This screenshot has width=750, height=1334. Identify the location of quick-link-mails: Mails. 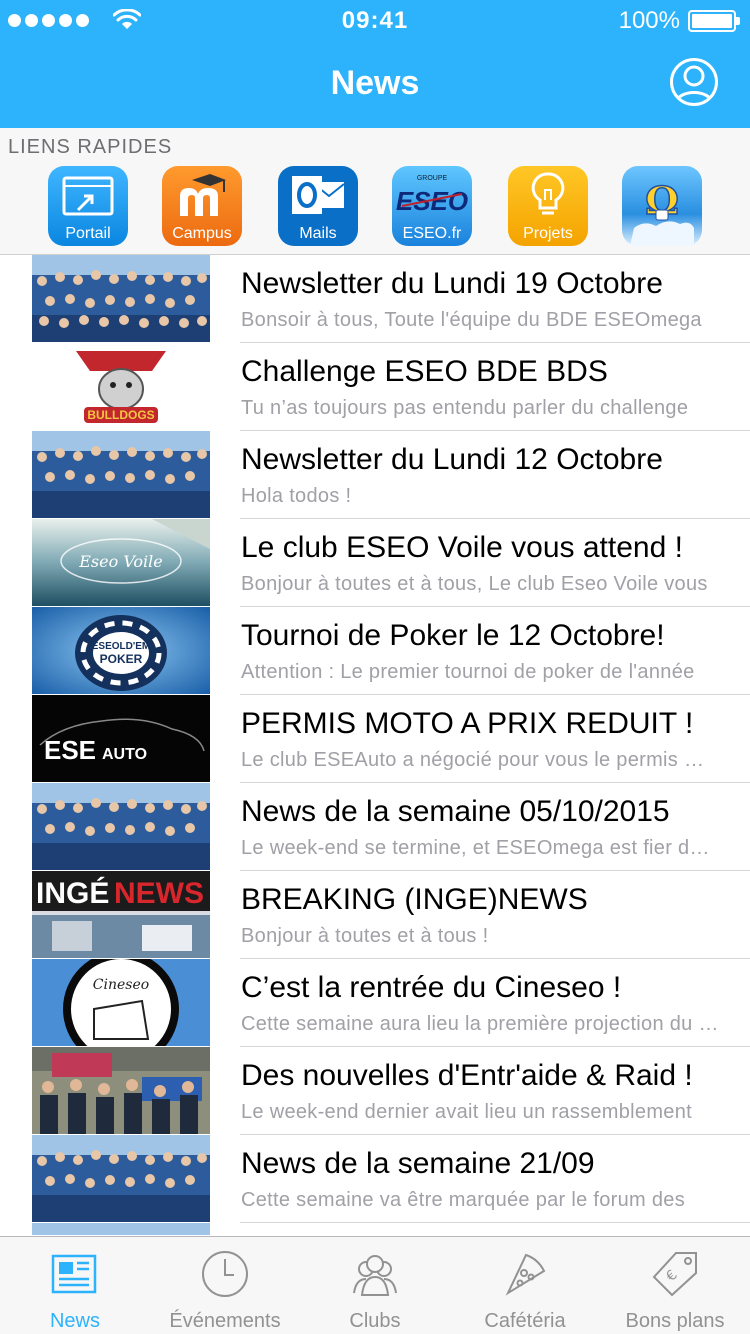
(318, 206).